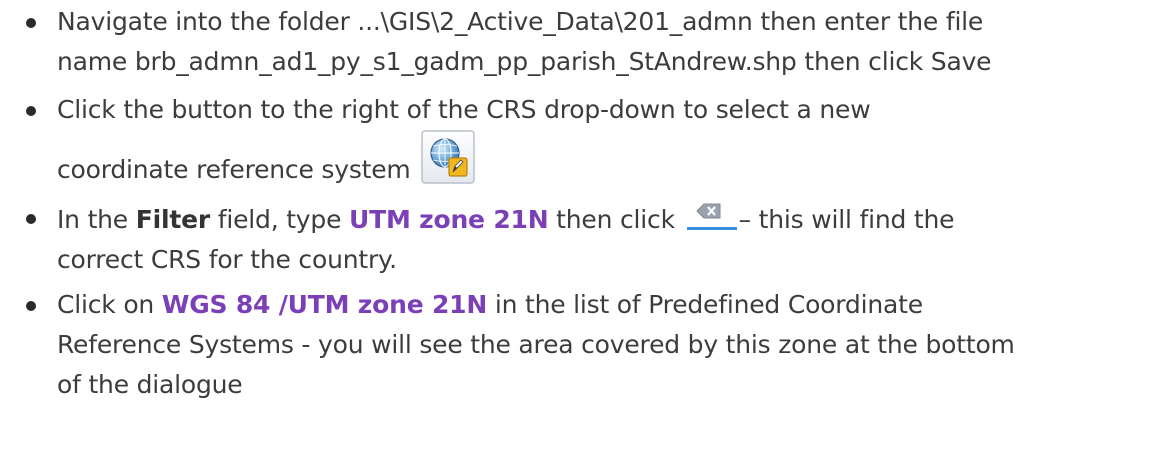  Describe the element at coordinates (227, 259) in the screenshot. I see `step-3-line-2: correct CRS for the country.` at that location.